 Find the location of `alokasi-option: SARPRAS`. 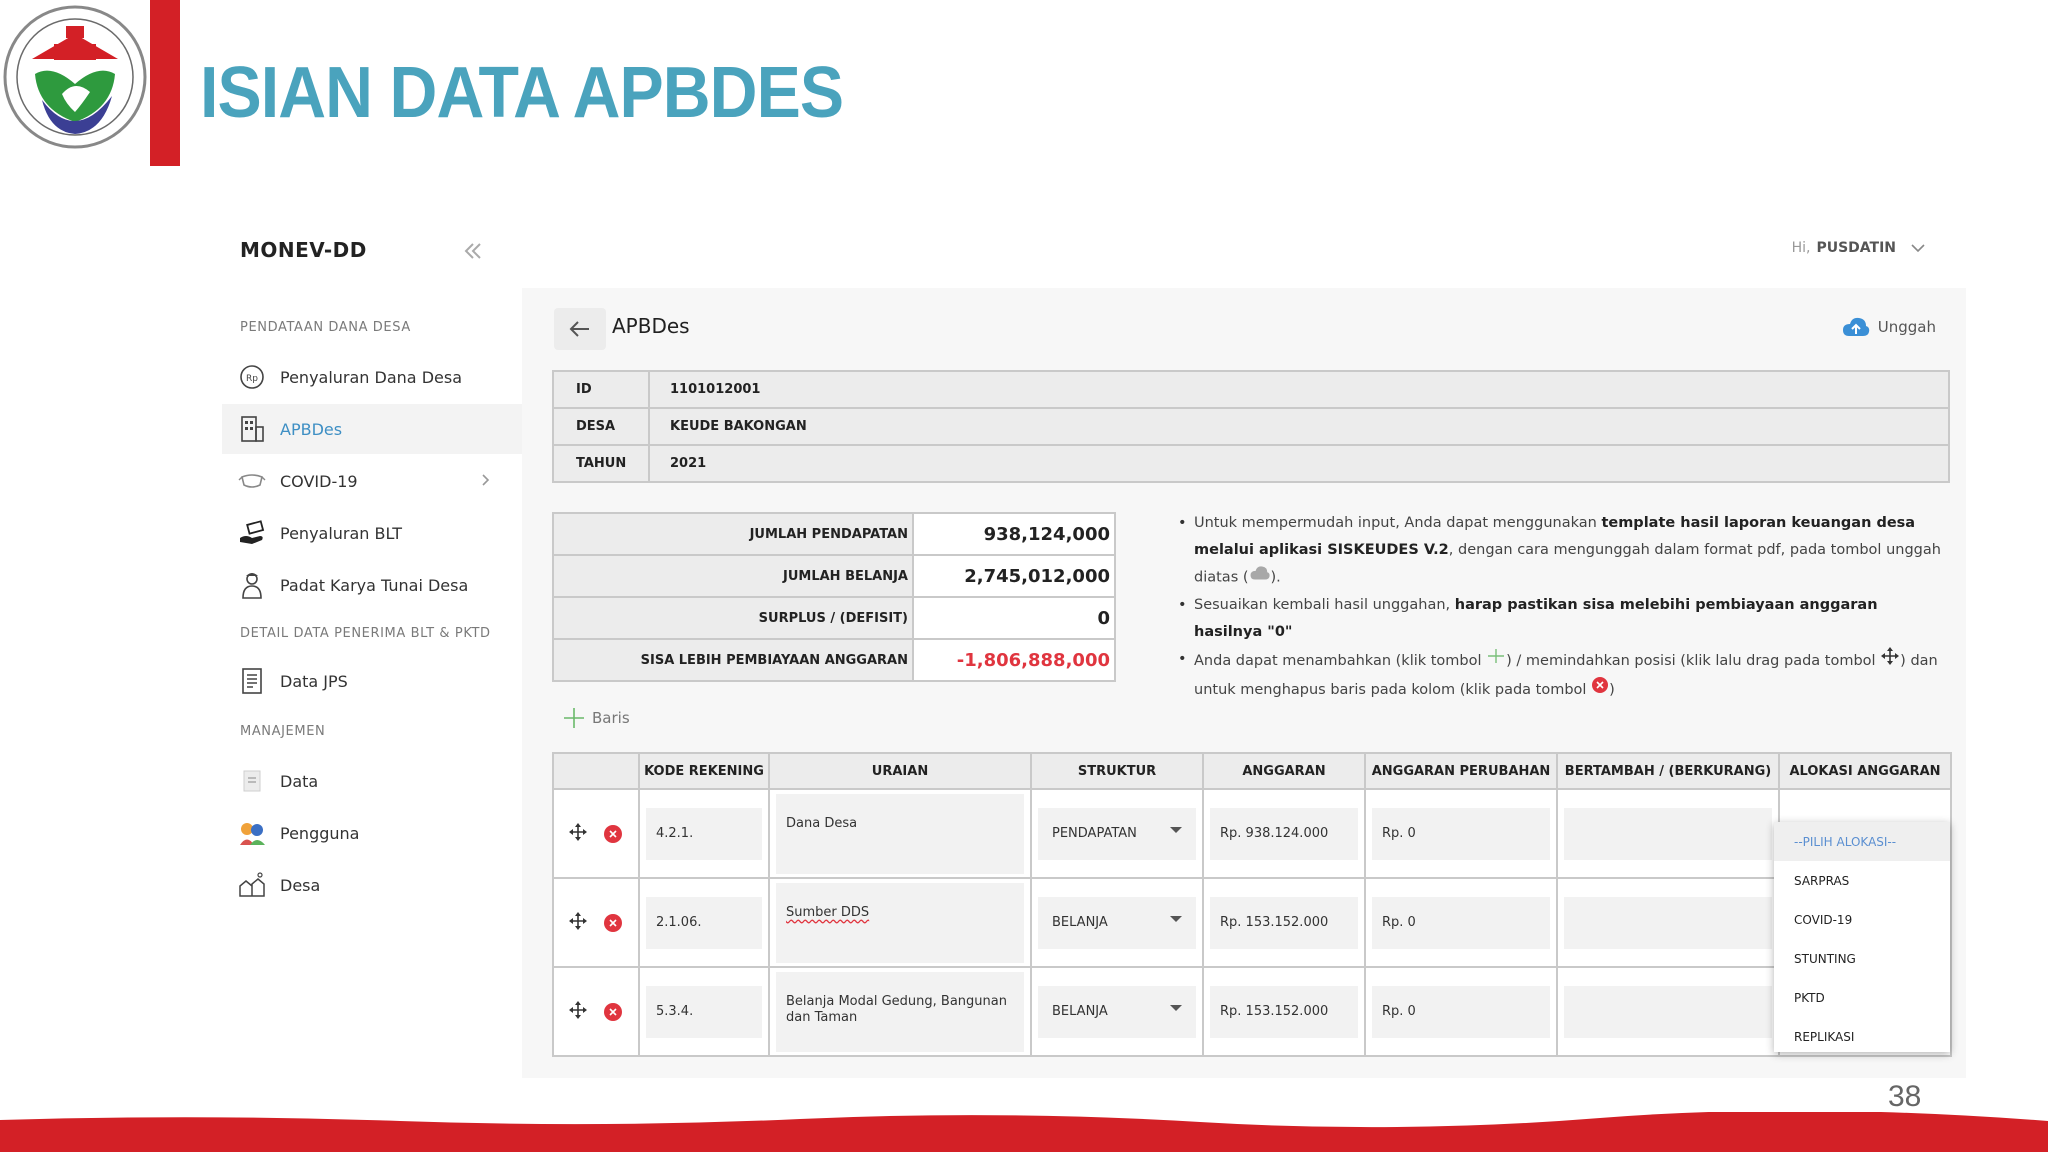

alokasi-option: SARPRAS is located at coordinates (1862, 880).